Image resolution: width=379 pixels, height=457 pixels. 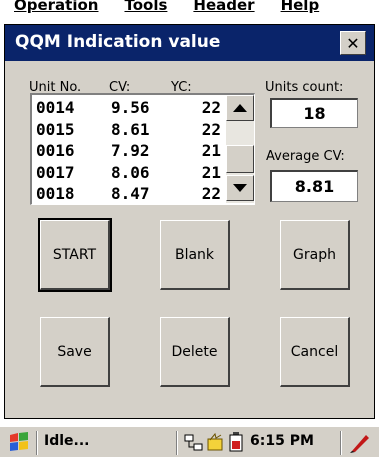 I want to click on dialog-titlebar: QQM Indication value ✕, so click(x=189, y=43).